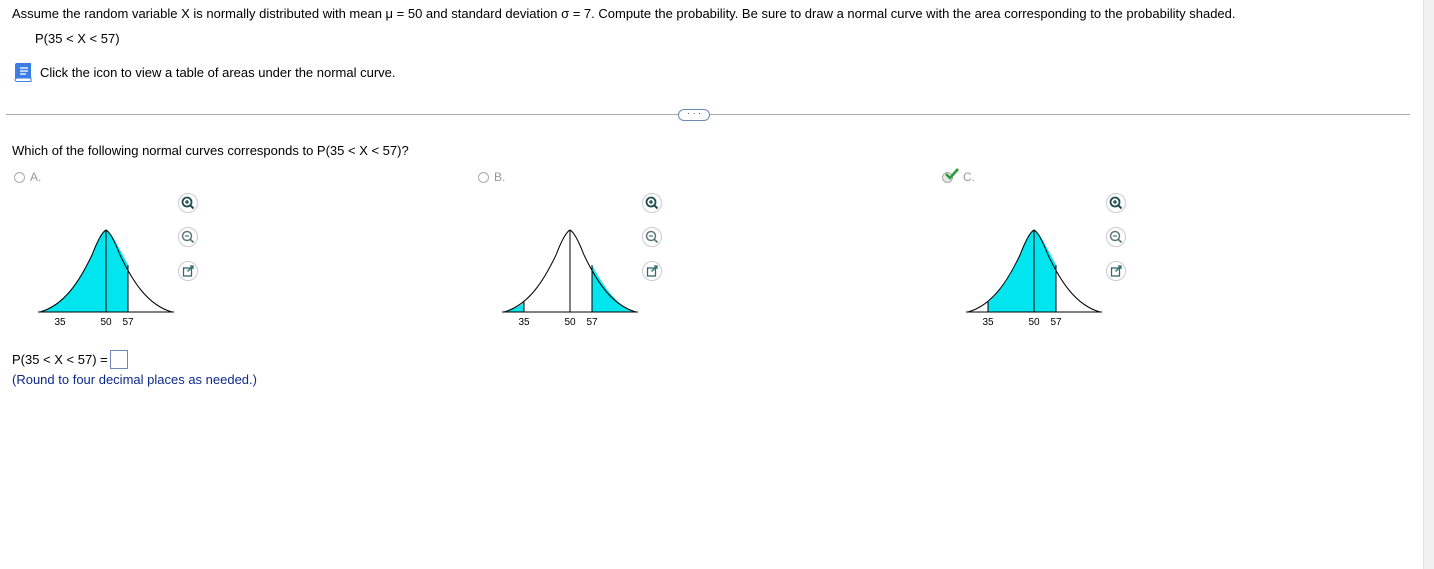  Describe the element at coordinates (1034, 322) in the screenshot. I see `option-c-tick-50: 50` at that location.